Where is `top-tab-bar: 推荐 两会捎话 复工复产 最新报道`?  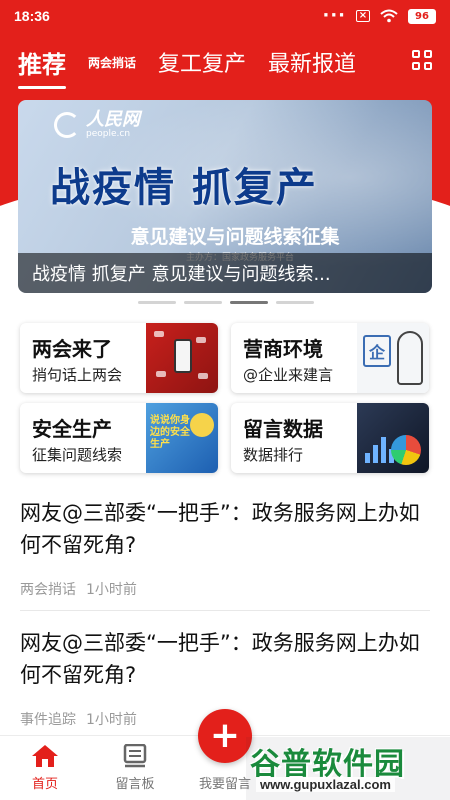
top-tab-bar: 推荐 两会捎话 复工复产 最新报道 is located at coordinates (225, 63).